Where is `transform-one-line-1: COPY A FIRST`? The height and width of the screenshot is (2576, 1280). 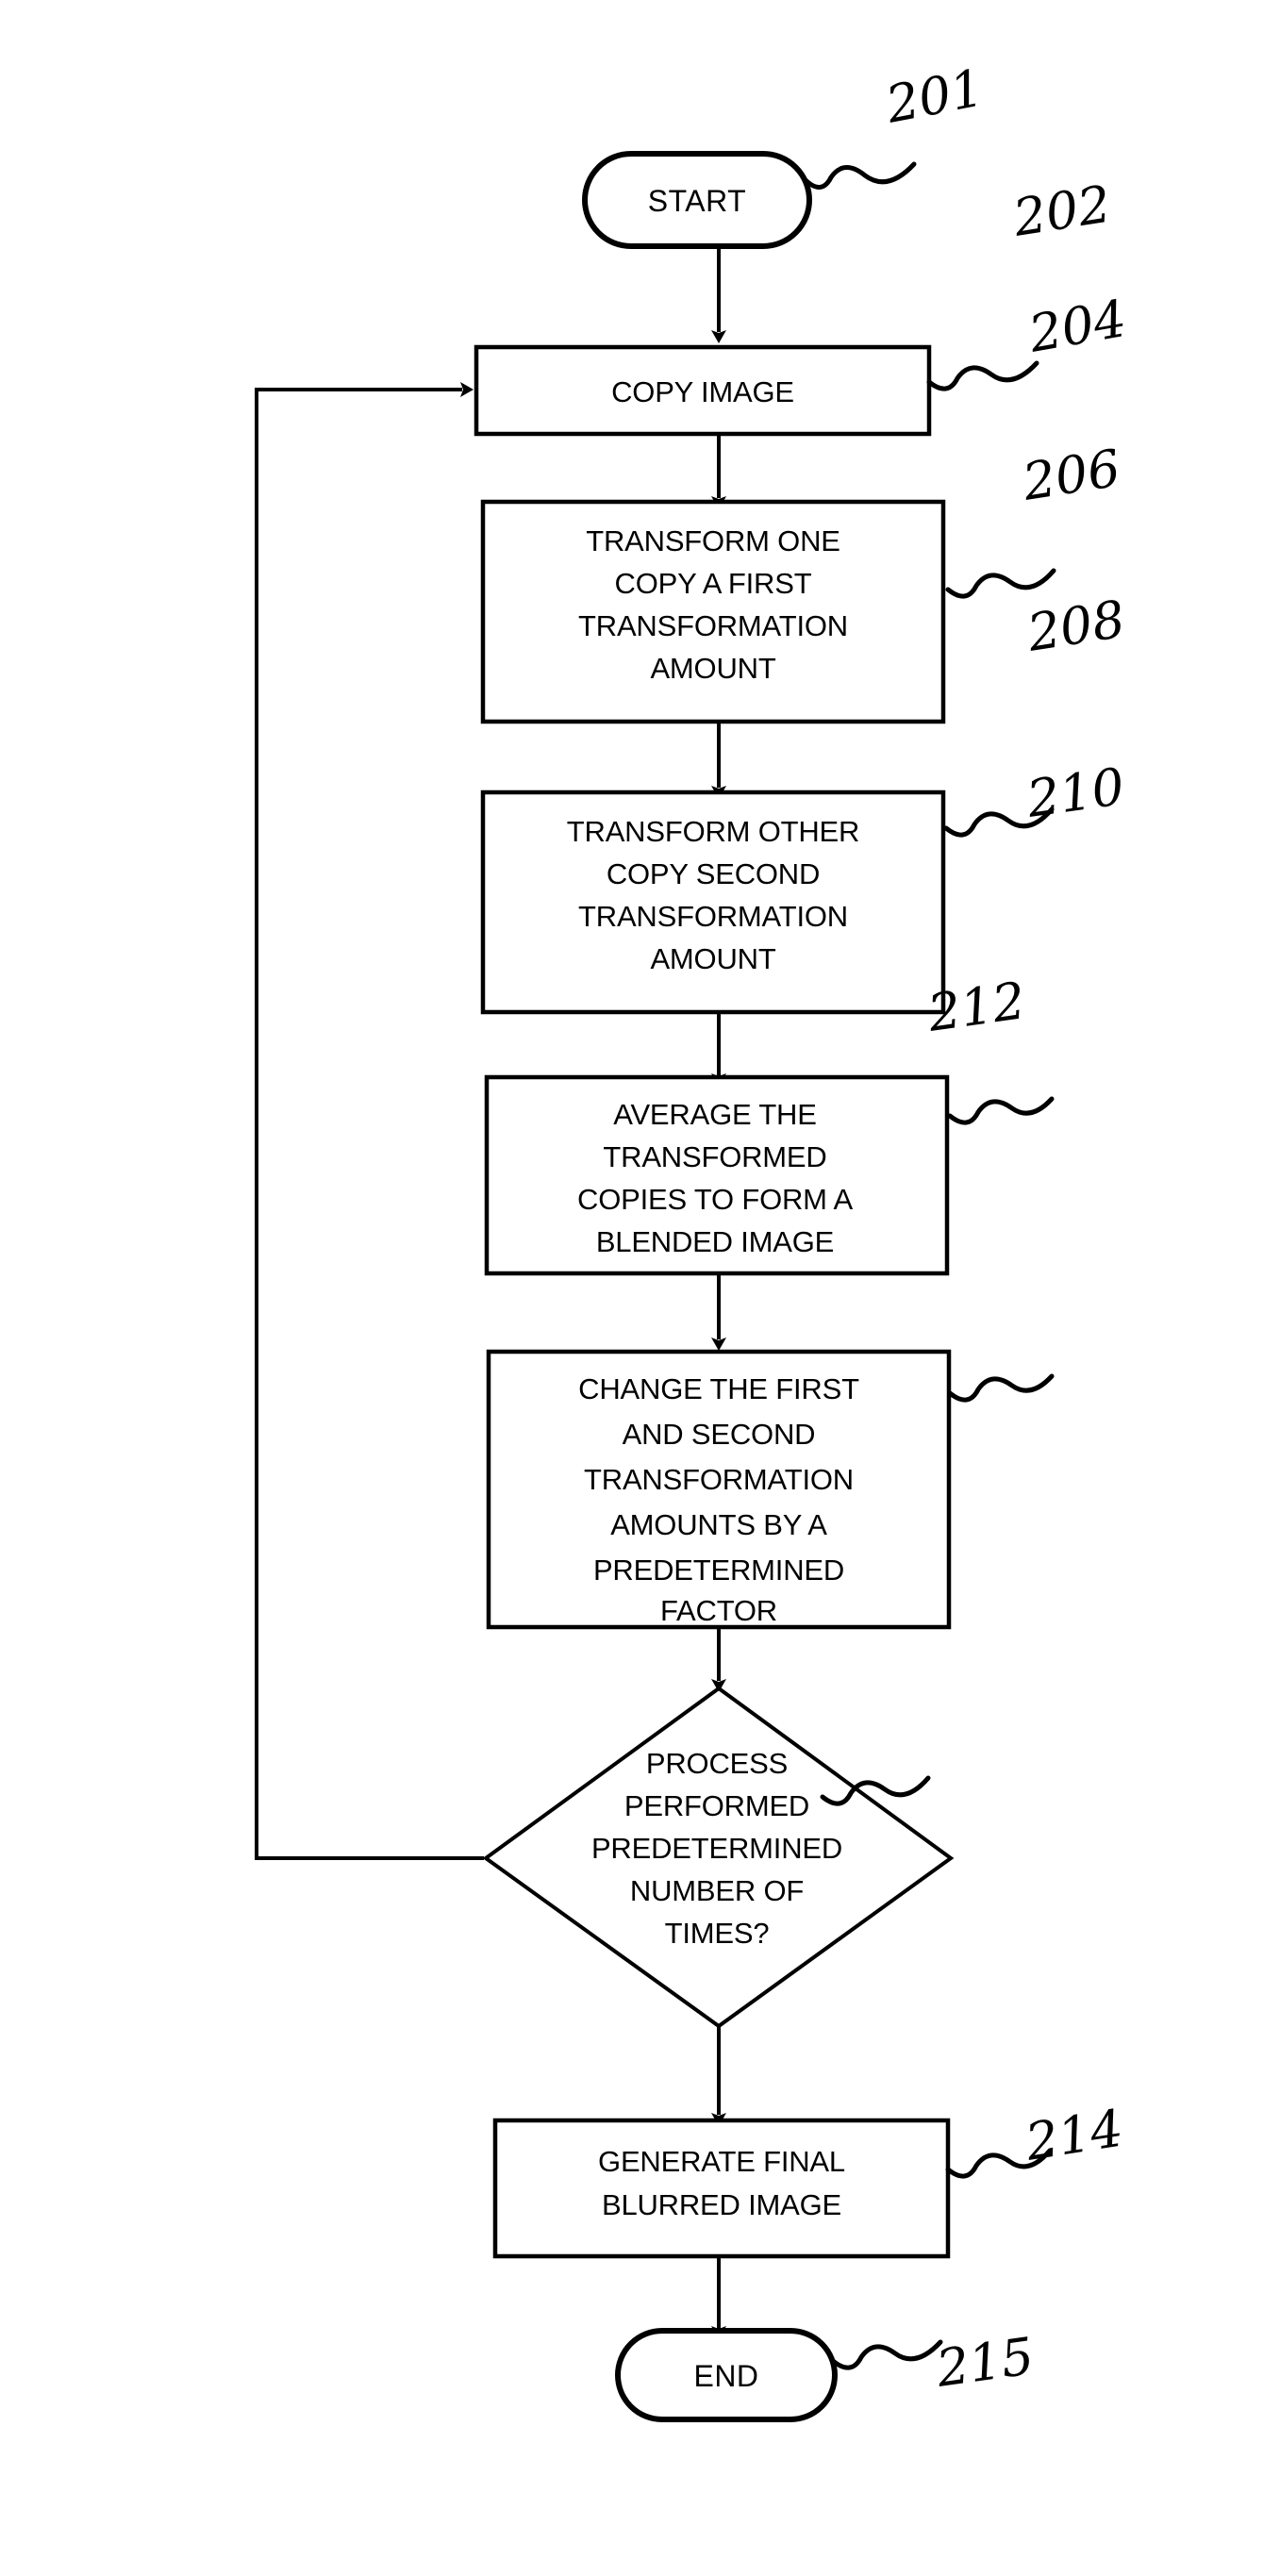 transform-one-line-1: COPY A FIRST is located at coordinates (713, 583).